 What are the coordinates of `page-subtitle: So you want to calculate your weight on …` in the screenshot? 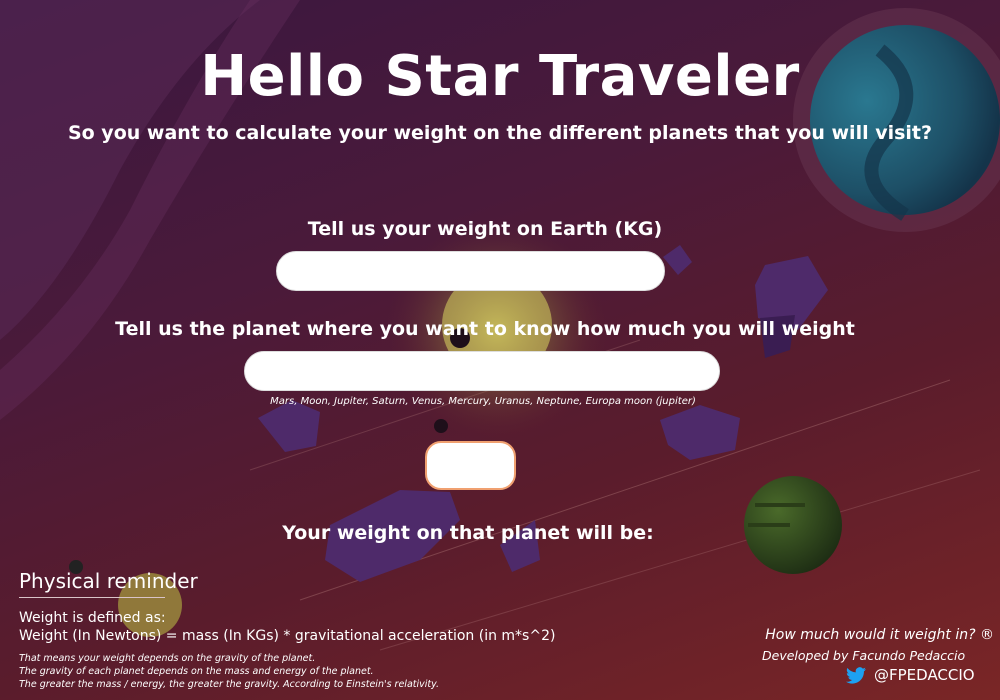 It's located at (500, 133).